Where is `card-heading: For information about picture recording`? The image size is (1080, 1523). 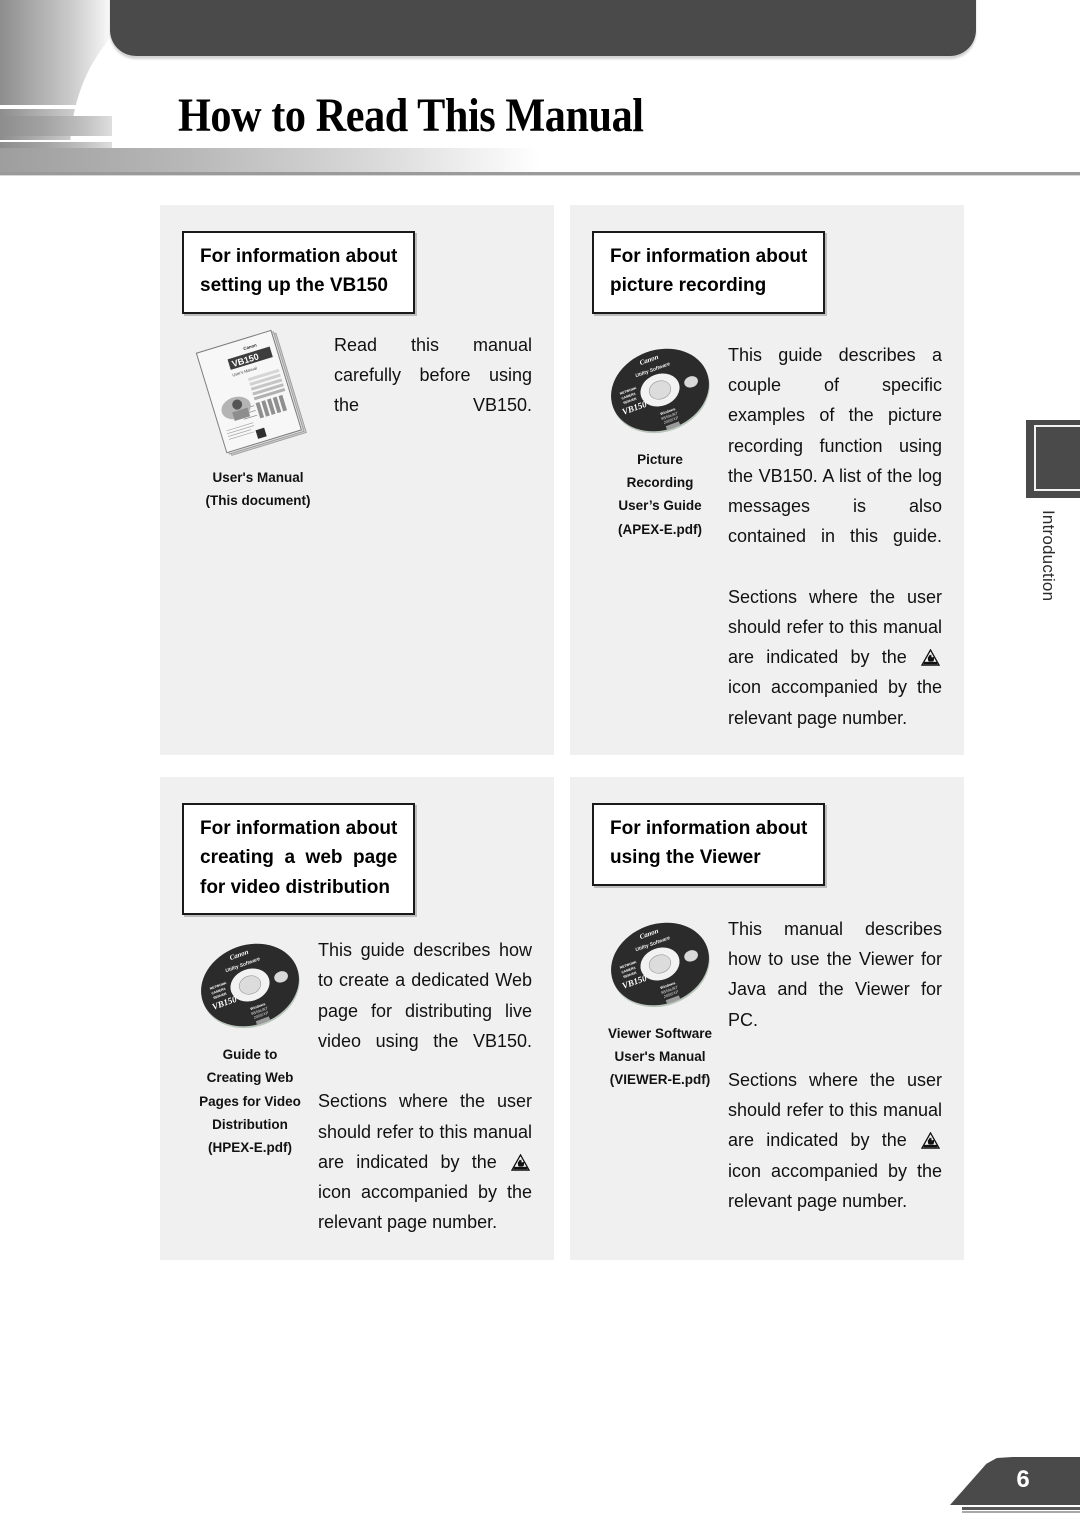
card-heading: For information about picture recording is located at coordinates (709, 272).